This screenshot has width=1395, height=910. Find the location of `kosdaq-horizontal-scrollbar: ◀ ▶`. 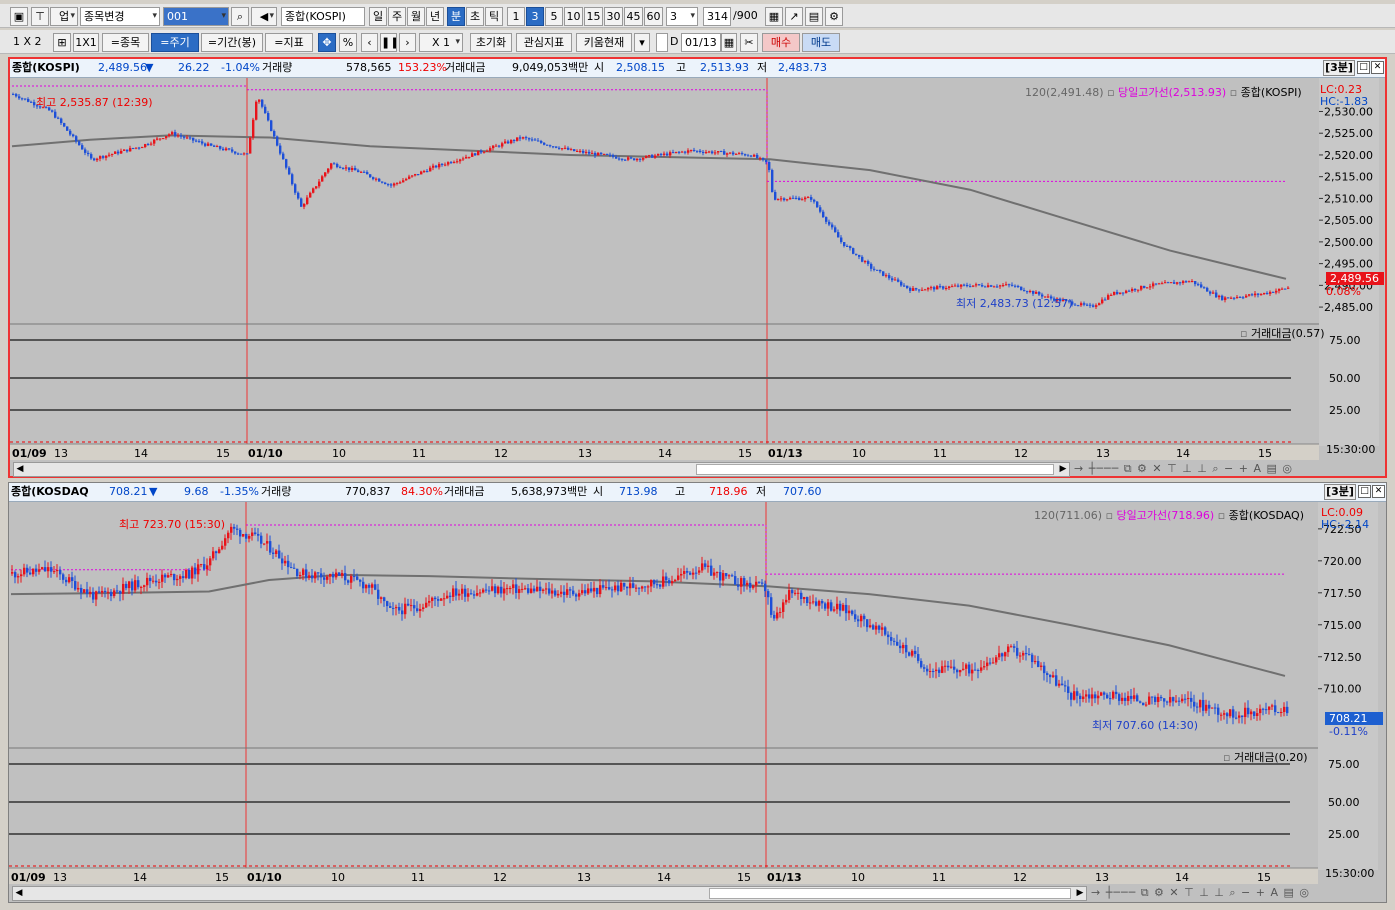

kosdaq-horizontal-scrollbar: ◀ ▶ is located at coordinates (549, 893).